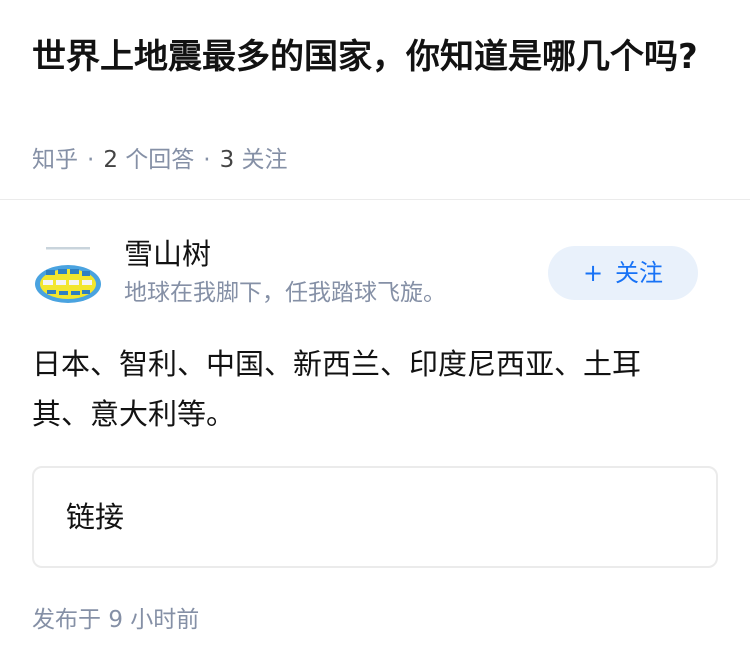  I want to click on follow-button-label: 关注, so click(639, 273).